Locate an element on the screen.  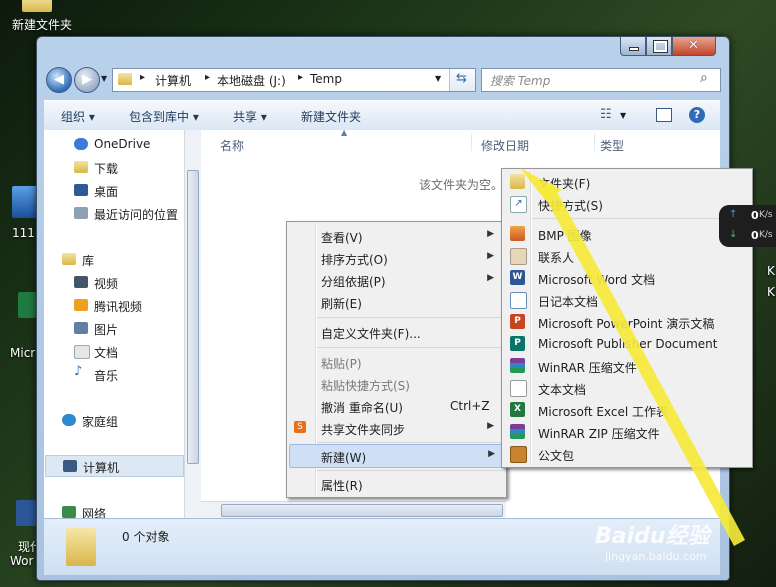
new-item-publisher: P Microsoft Publisher Document is located at coordinates (626, 344).